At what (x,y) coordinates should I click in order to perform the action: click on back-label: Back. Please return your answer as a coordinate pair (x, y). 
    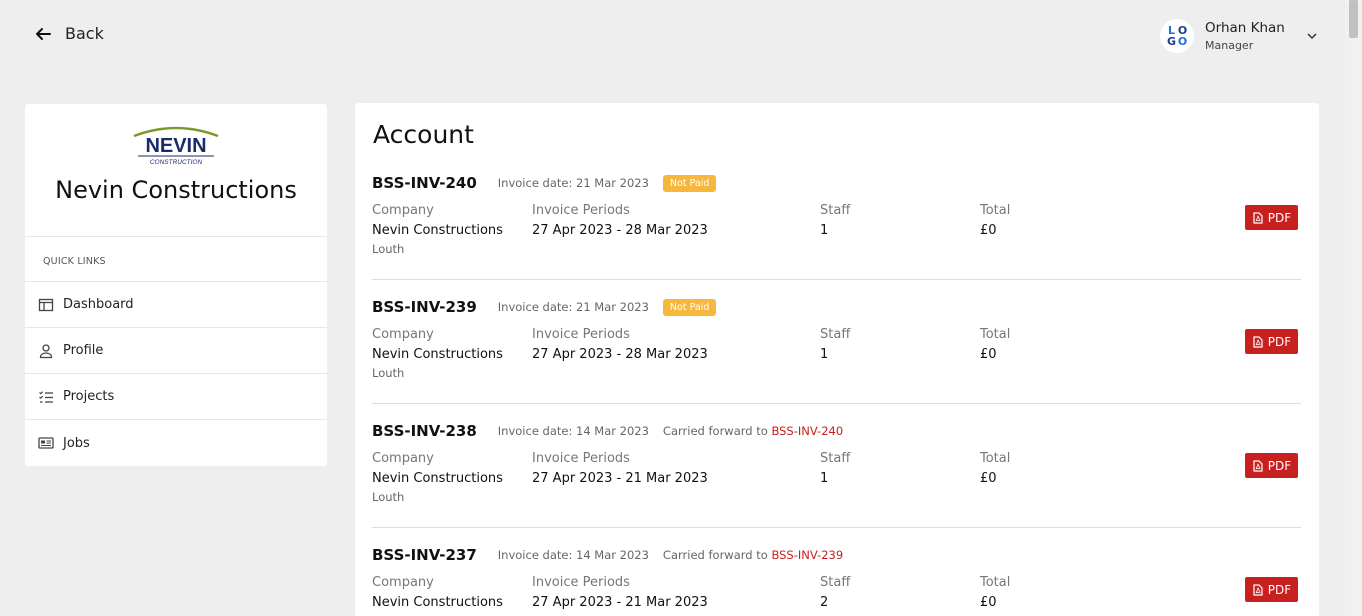
    Looking at the image, I should click on (84, 33).